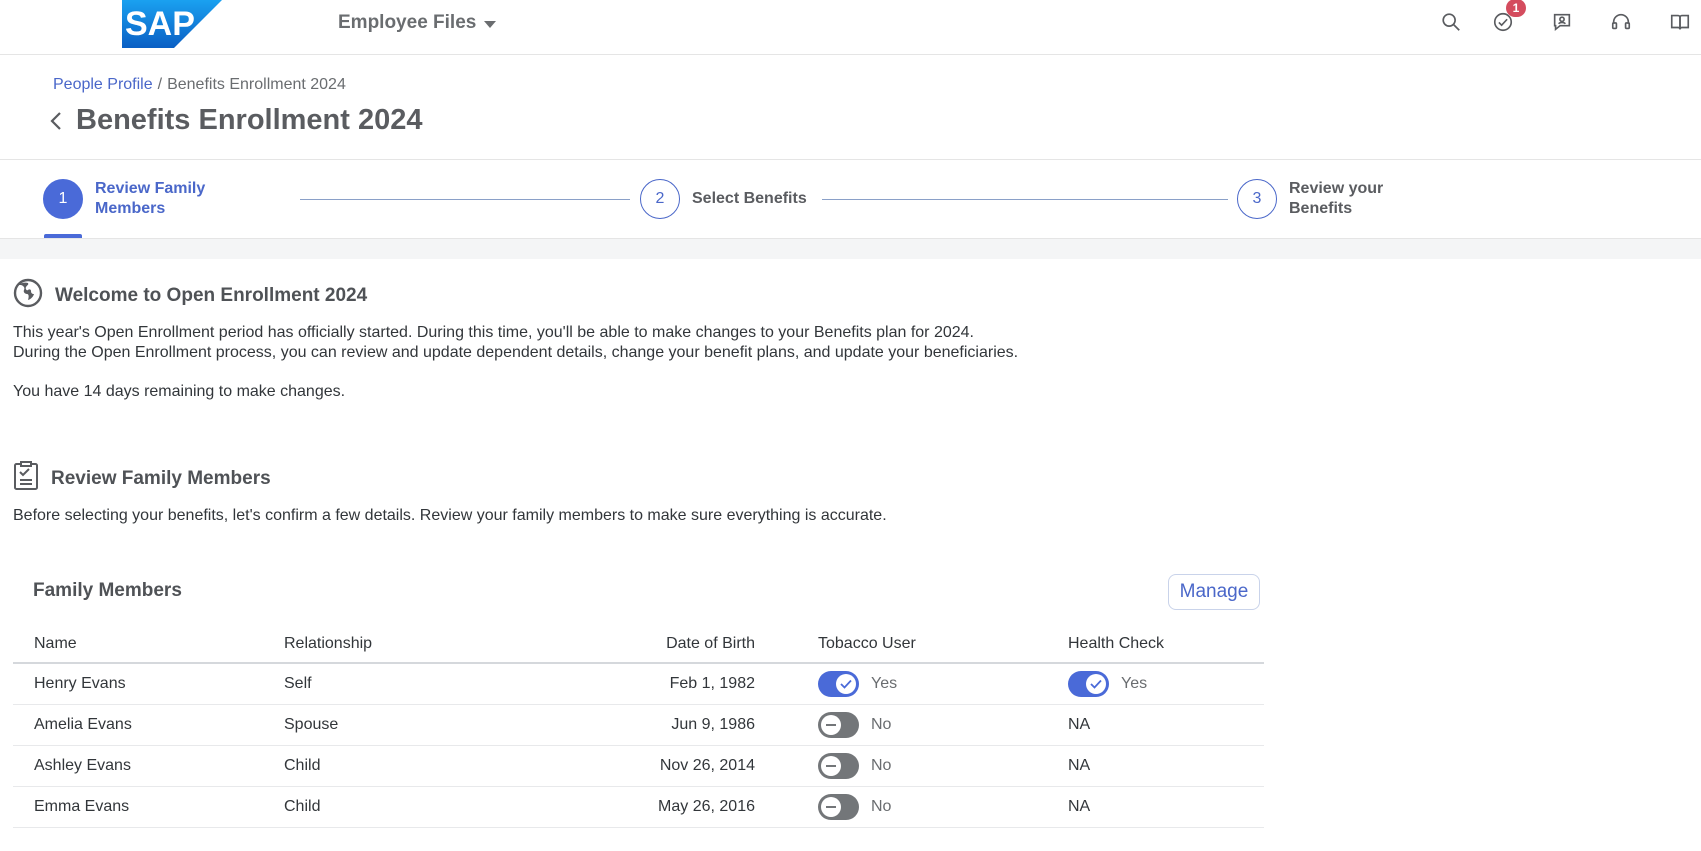  I want to click on member-dob: Jun 9, 1986, so click(655, 725).